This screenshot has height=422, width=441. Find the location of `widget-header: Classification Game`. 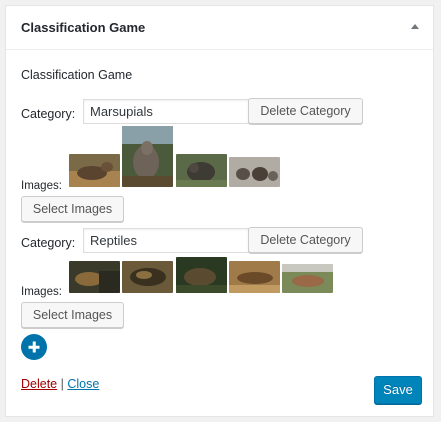

widget-header: Classification Game is located at coordinates (219, 28).